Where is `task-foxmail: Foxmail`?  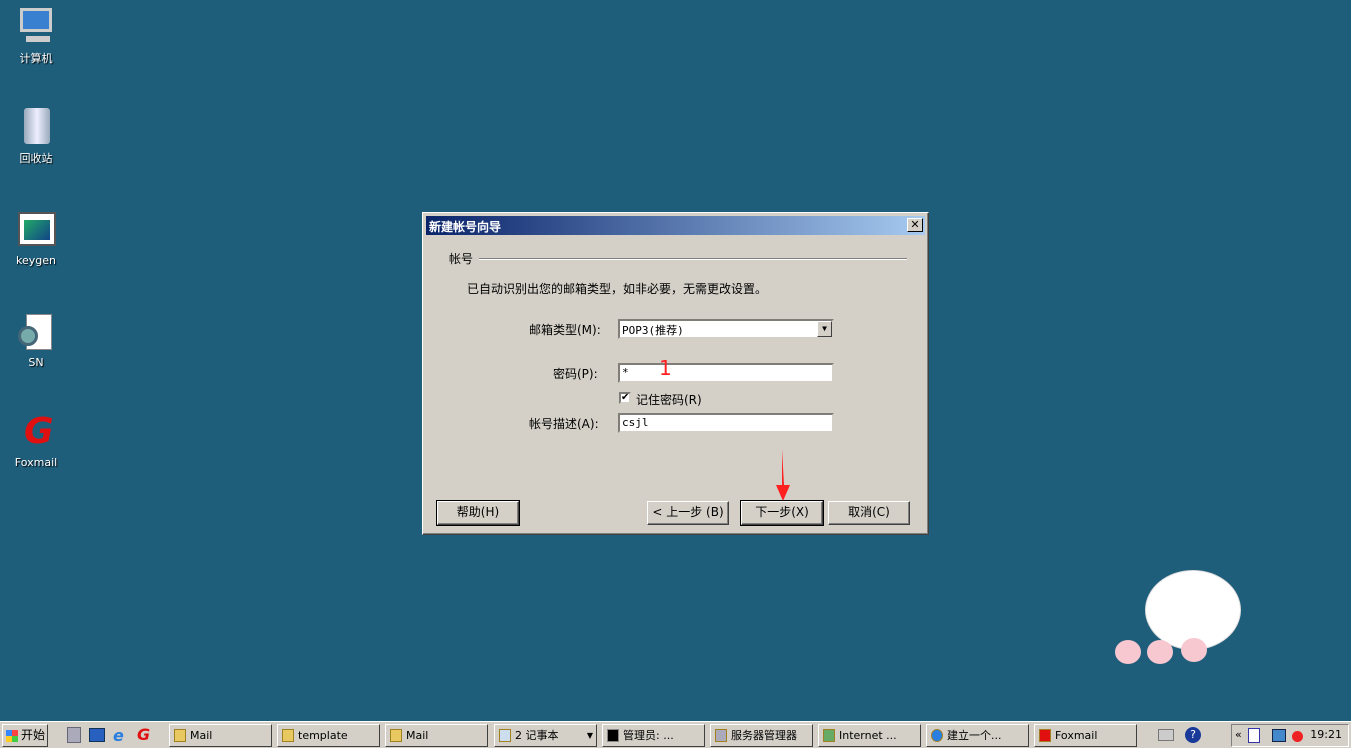
task-foxmail: Foxmail is located at coordinates (1085, 735).